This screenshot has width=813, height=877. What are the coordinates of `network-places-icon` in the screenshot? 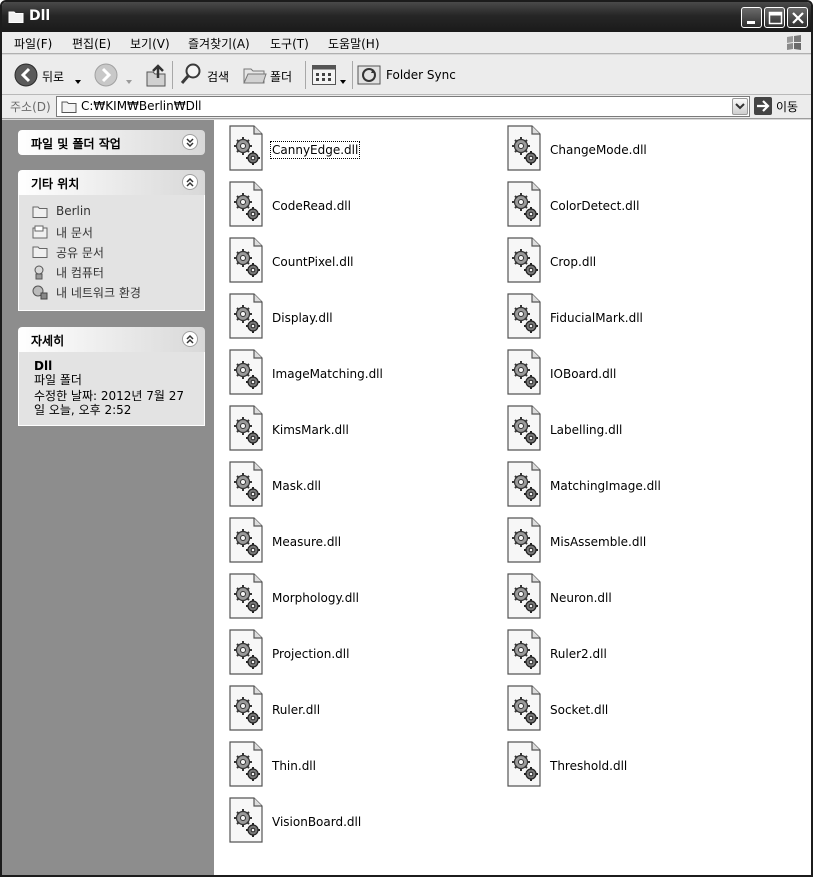 It's located at (40, 294).